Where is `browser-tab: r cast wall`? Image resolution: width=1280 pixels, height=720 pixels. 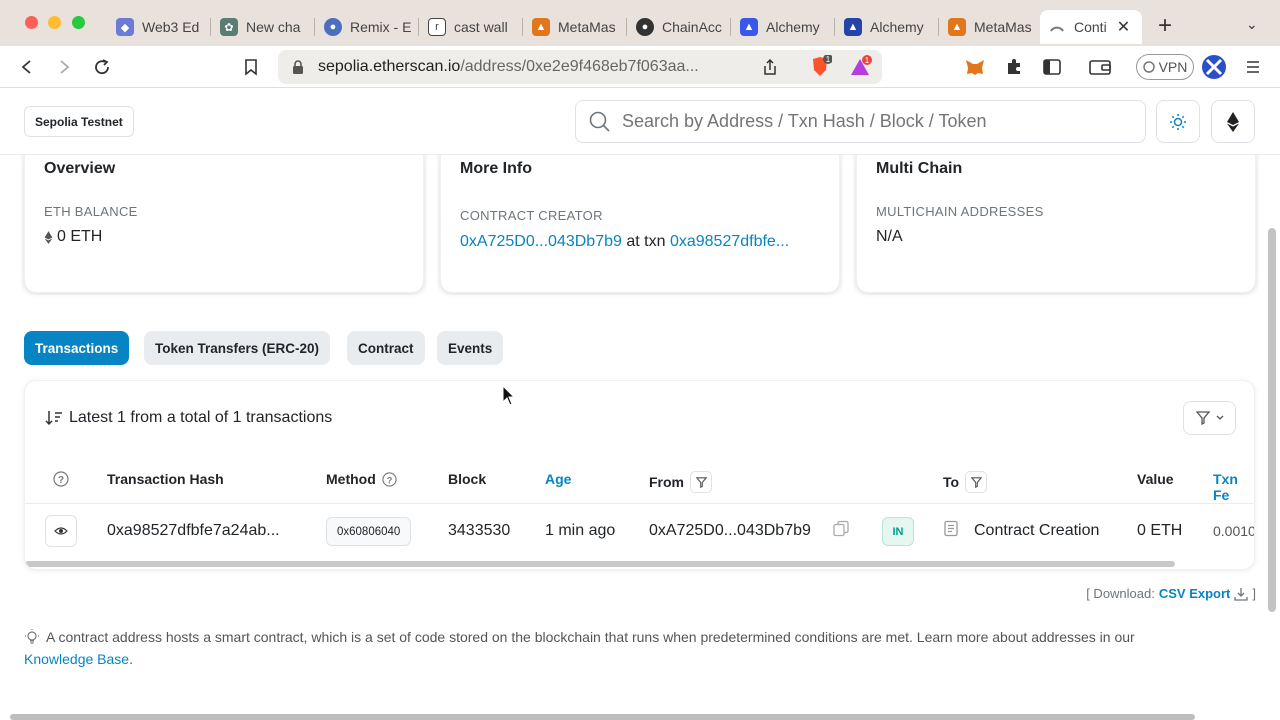
browser-tab: r cast wall is located at coordinates (471, 27).